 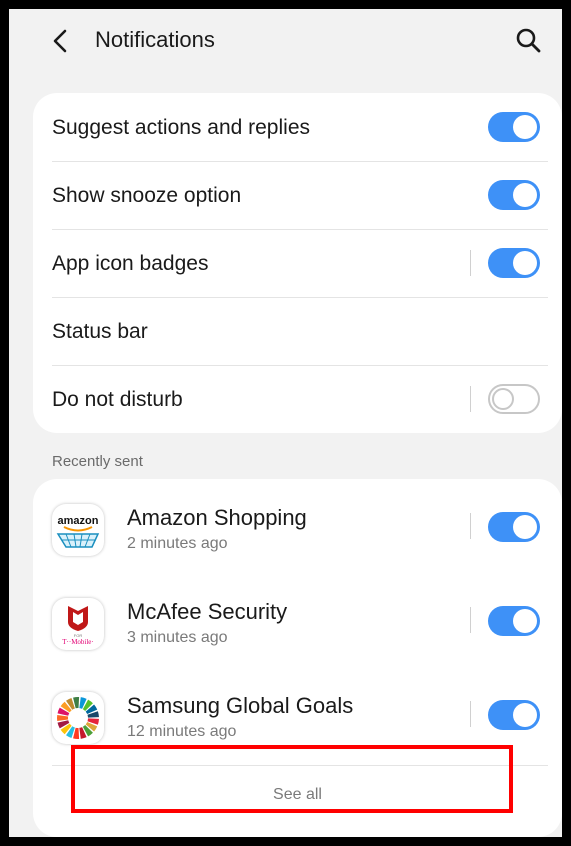 I want to click on app-time: 2 minutes ago, so click(x=177, y=543).